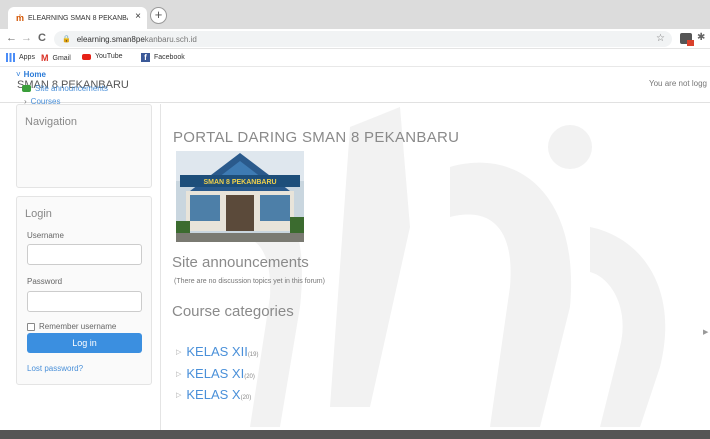 This screenshot has width=710, height=439. Describe the element at coordinates (110, 39) in the screenshot. I see `url-domain: elearning.sman8pe` at that location.